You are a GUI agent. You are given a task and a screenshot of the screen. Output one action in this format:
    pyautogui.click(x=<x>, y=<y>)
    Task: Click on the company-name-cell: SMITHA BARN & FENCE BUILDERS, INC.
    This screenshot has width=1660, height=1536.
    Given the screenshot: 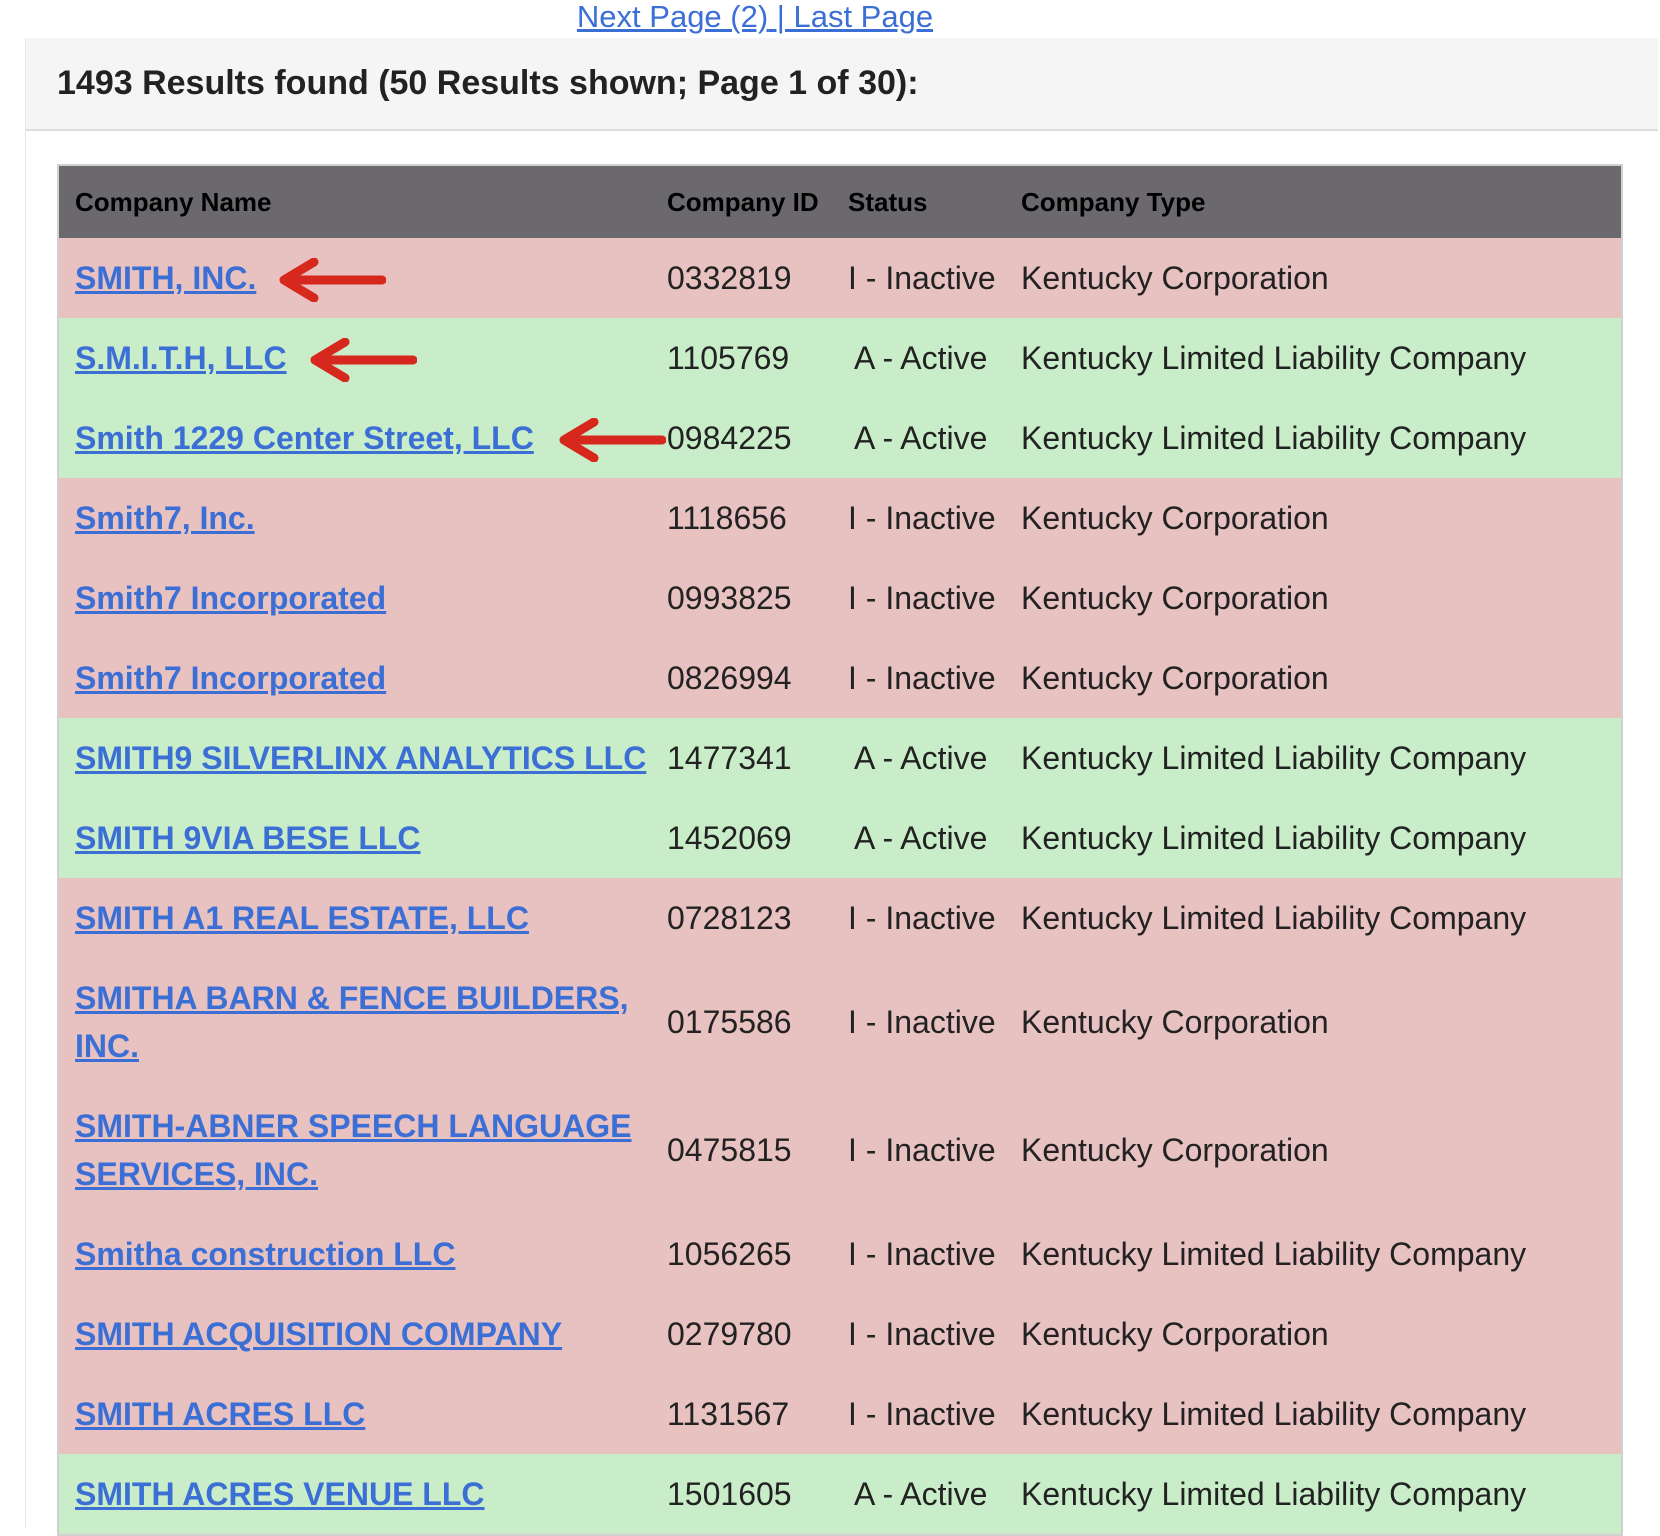 What is the action you would take?
    pyautogui.click(x=355, y=1022)
    